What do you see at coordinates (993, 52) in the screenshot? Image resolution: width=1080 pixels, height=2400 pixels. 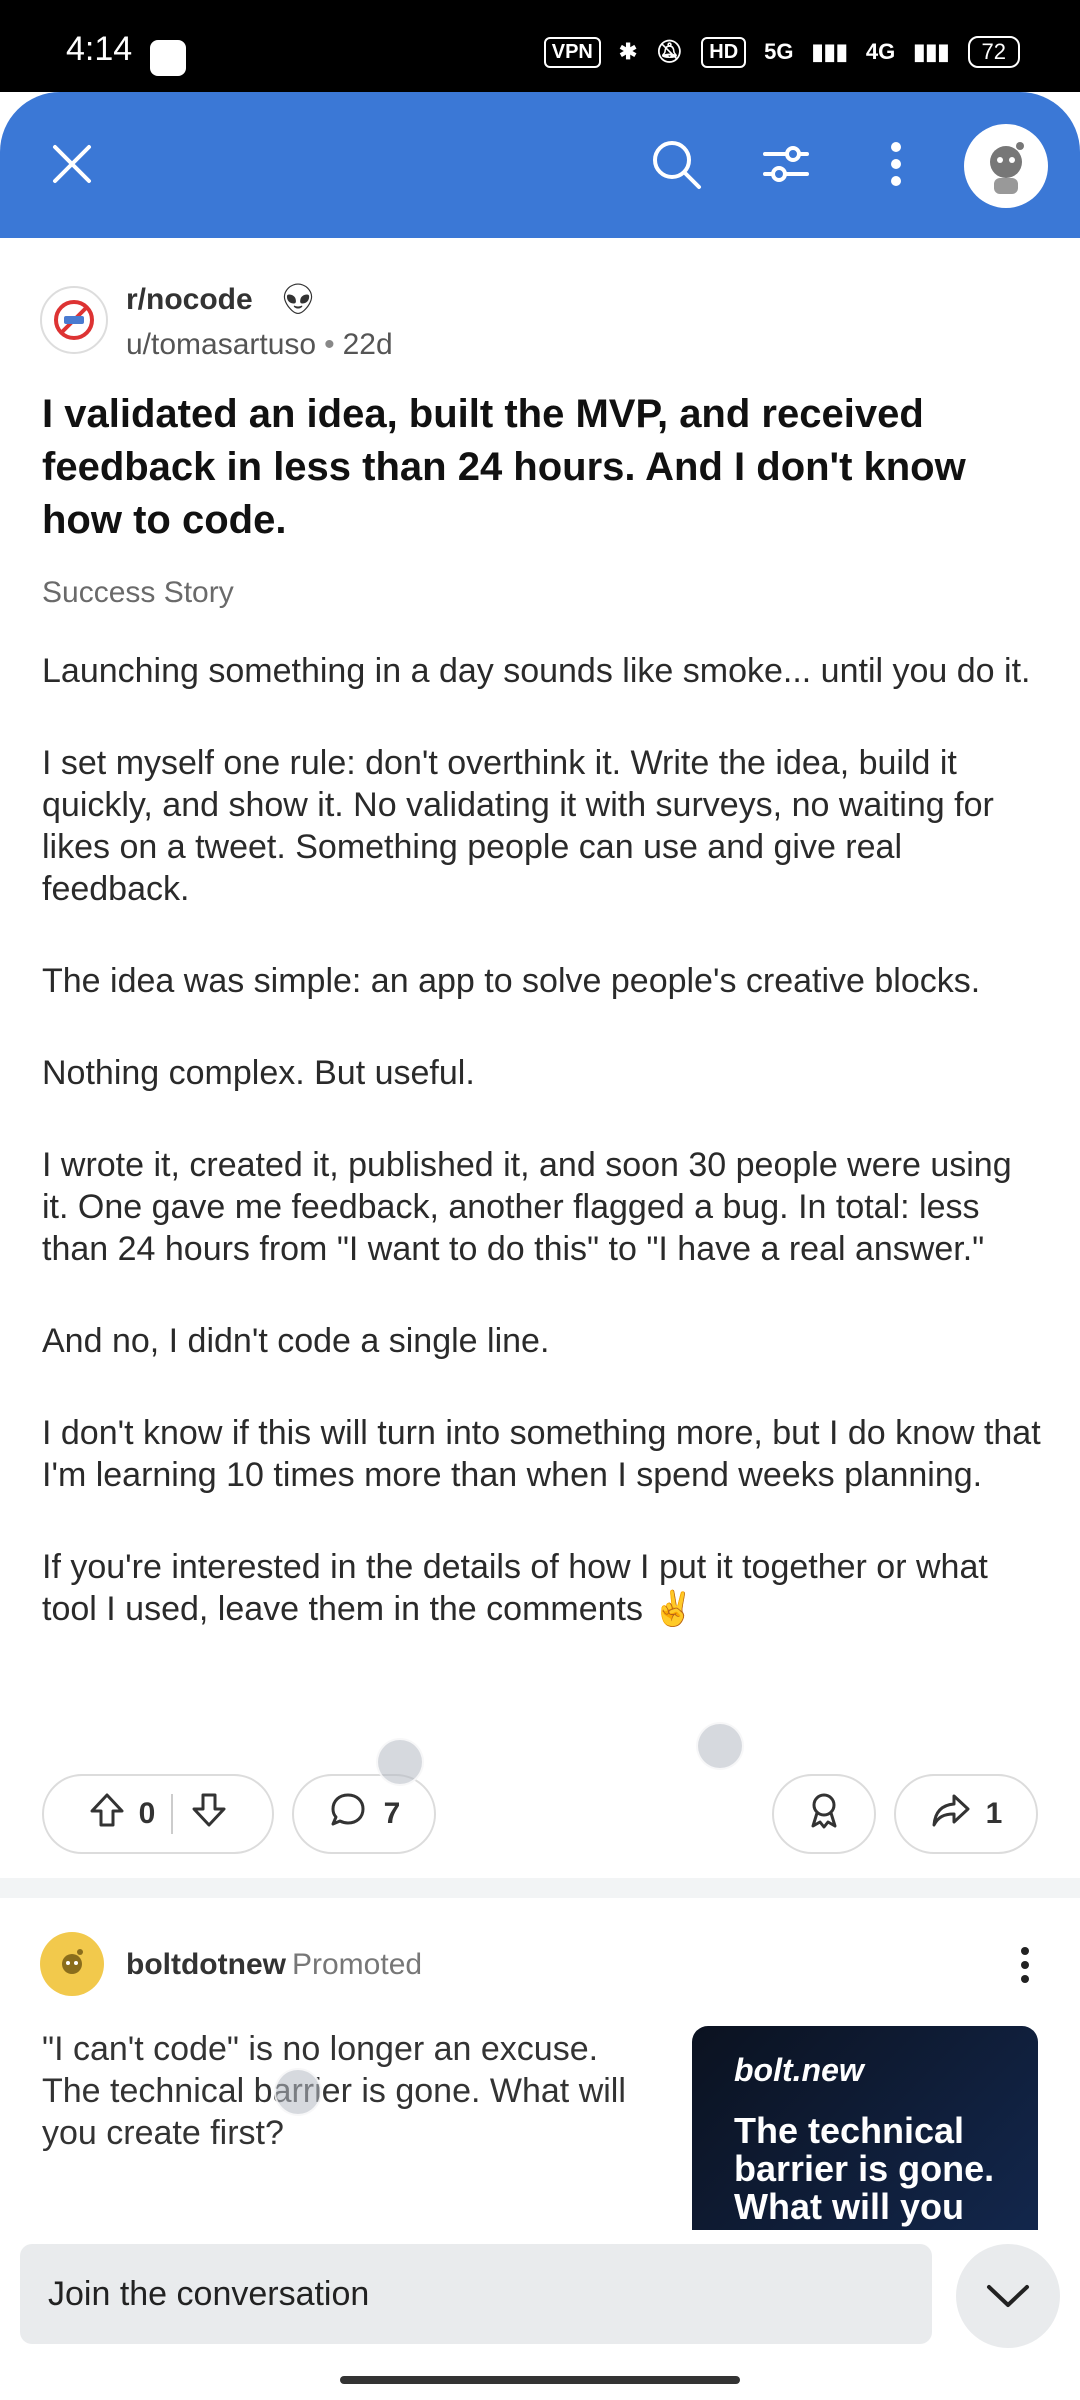 I see `battery-indicator: 72` at bounding box center [993, 52].